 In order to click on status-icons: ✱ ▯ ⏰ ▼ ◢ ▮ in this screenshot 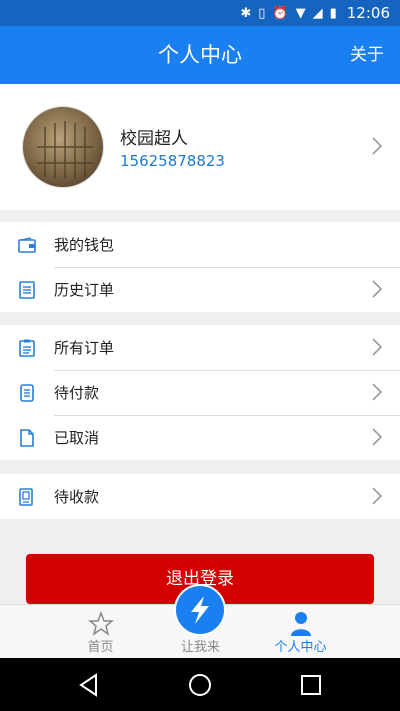, I will do `click(288, 13)`.